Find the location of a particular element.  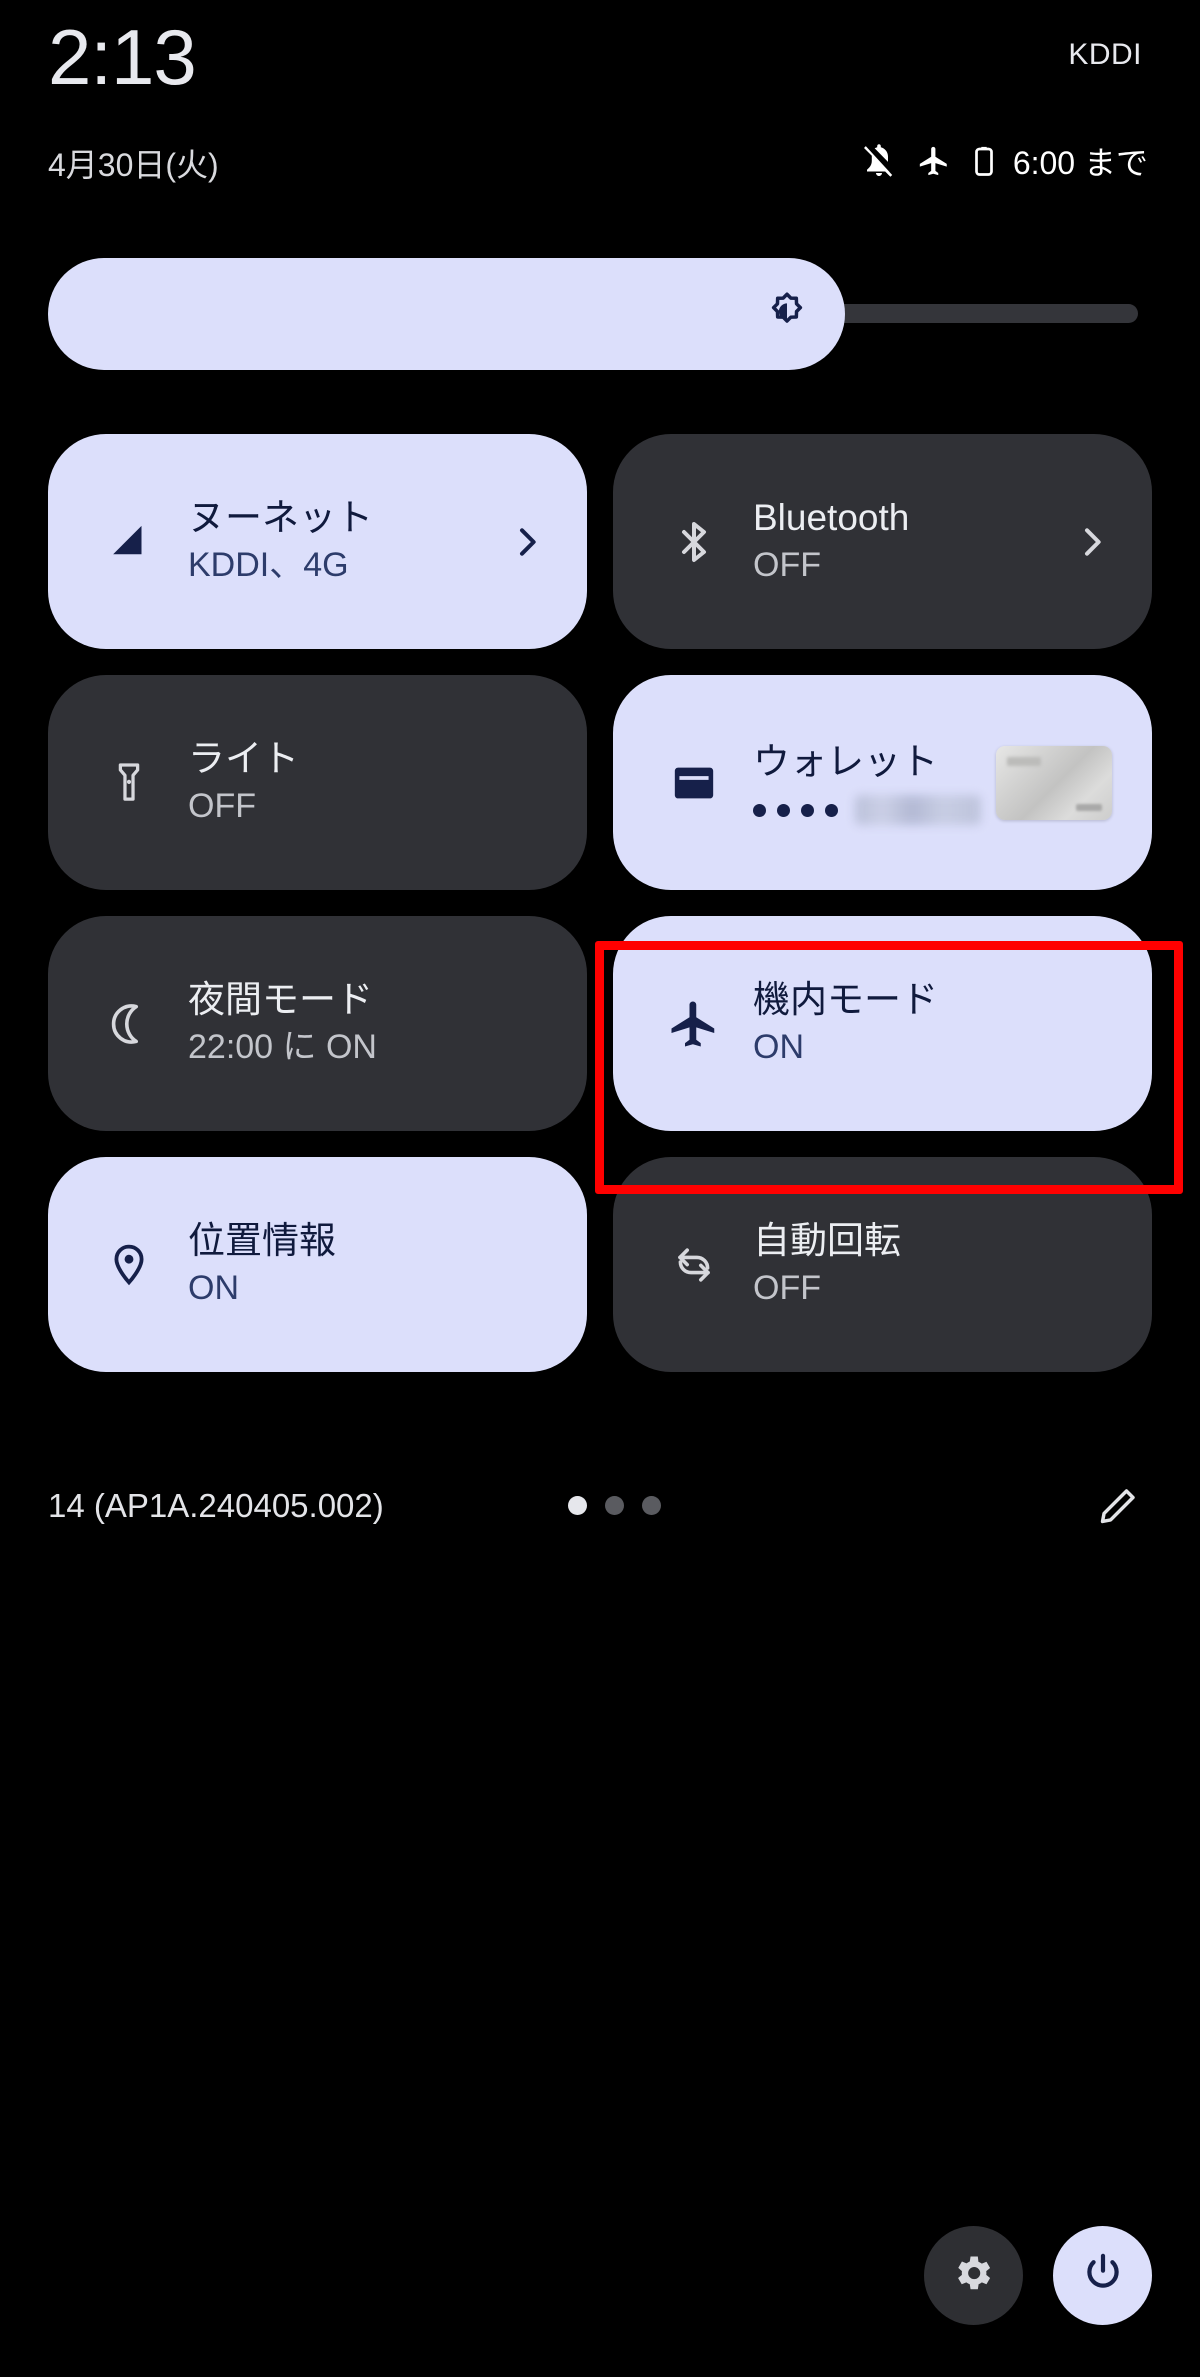

power-button is located at coordinates (1102, 2275).